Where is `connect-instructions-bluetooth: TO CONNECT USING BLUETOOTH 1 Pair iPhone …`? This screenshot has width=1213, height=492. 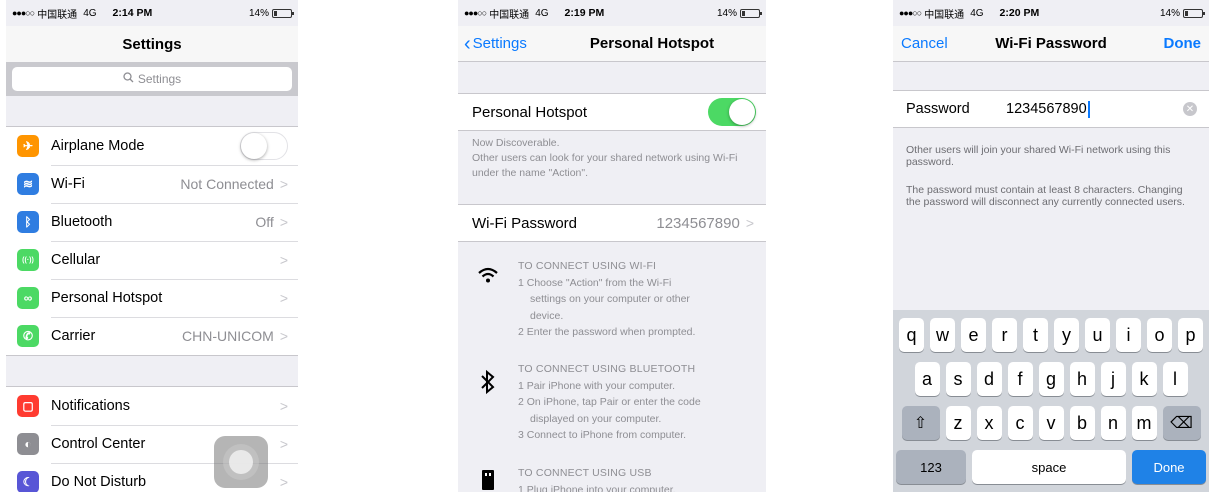 connect-instructions-bluetooth: TO CONNECT USING BLUETOOTH 1 Pair iPhone … is located at coordinates (612, 402).